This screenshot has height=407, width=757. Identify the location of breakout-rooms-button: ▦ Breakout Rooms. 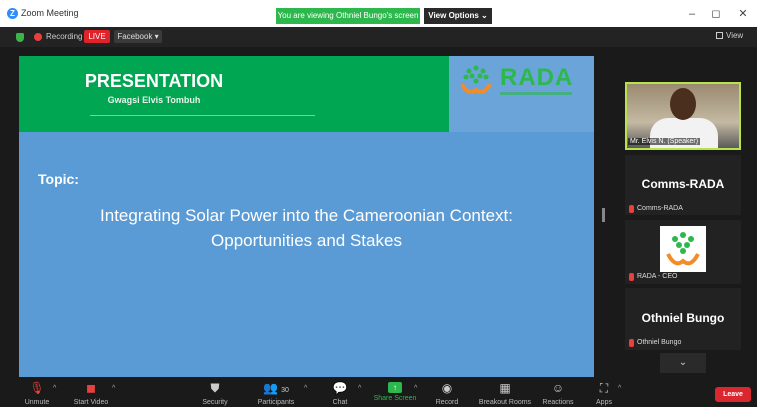
(505, 393).